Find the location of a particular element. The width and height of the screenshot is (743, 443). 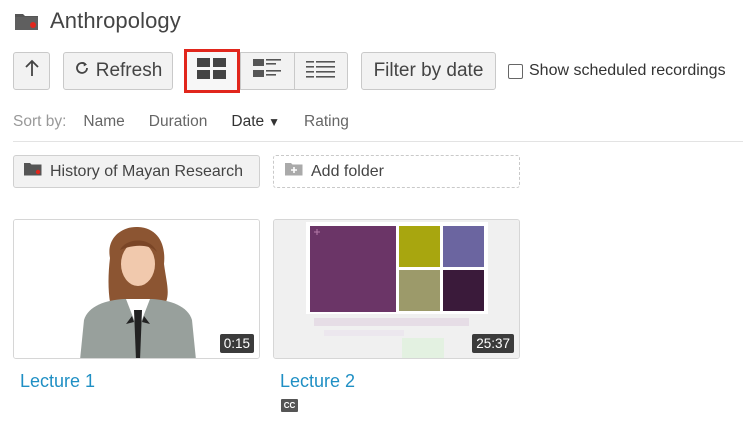

sort-bar: Sort by: Name Duration Date ▼ Rating is located at coordinates (193, 122).